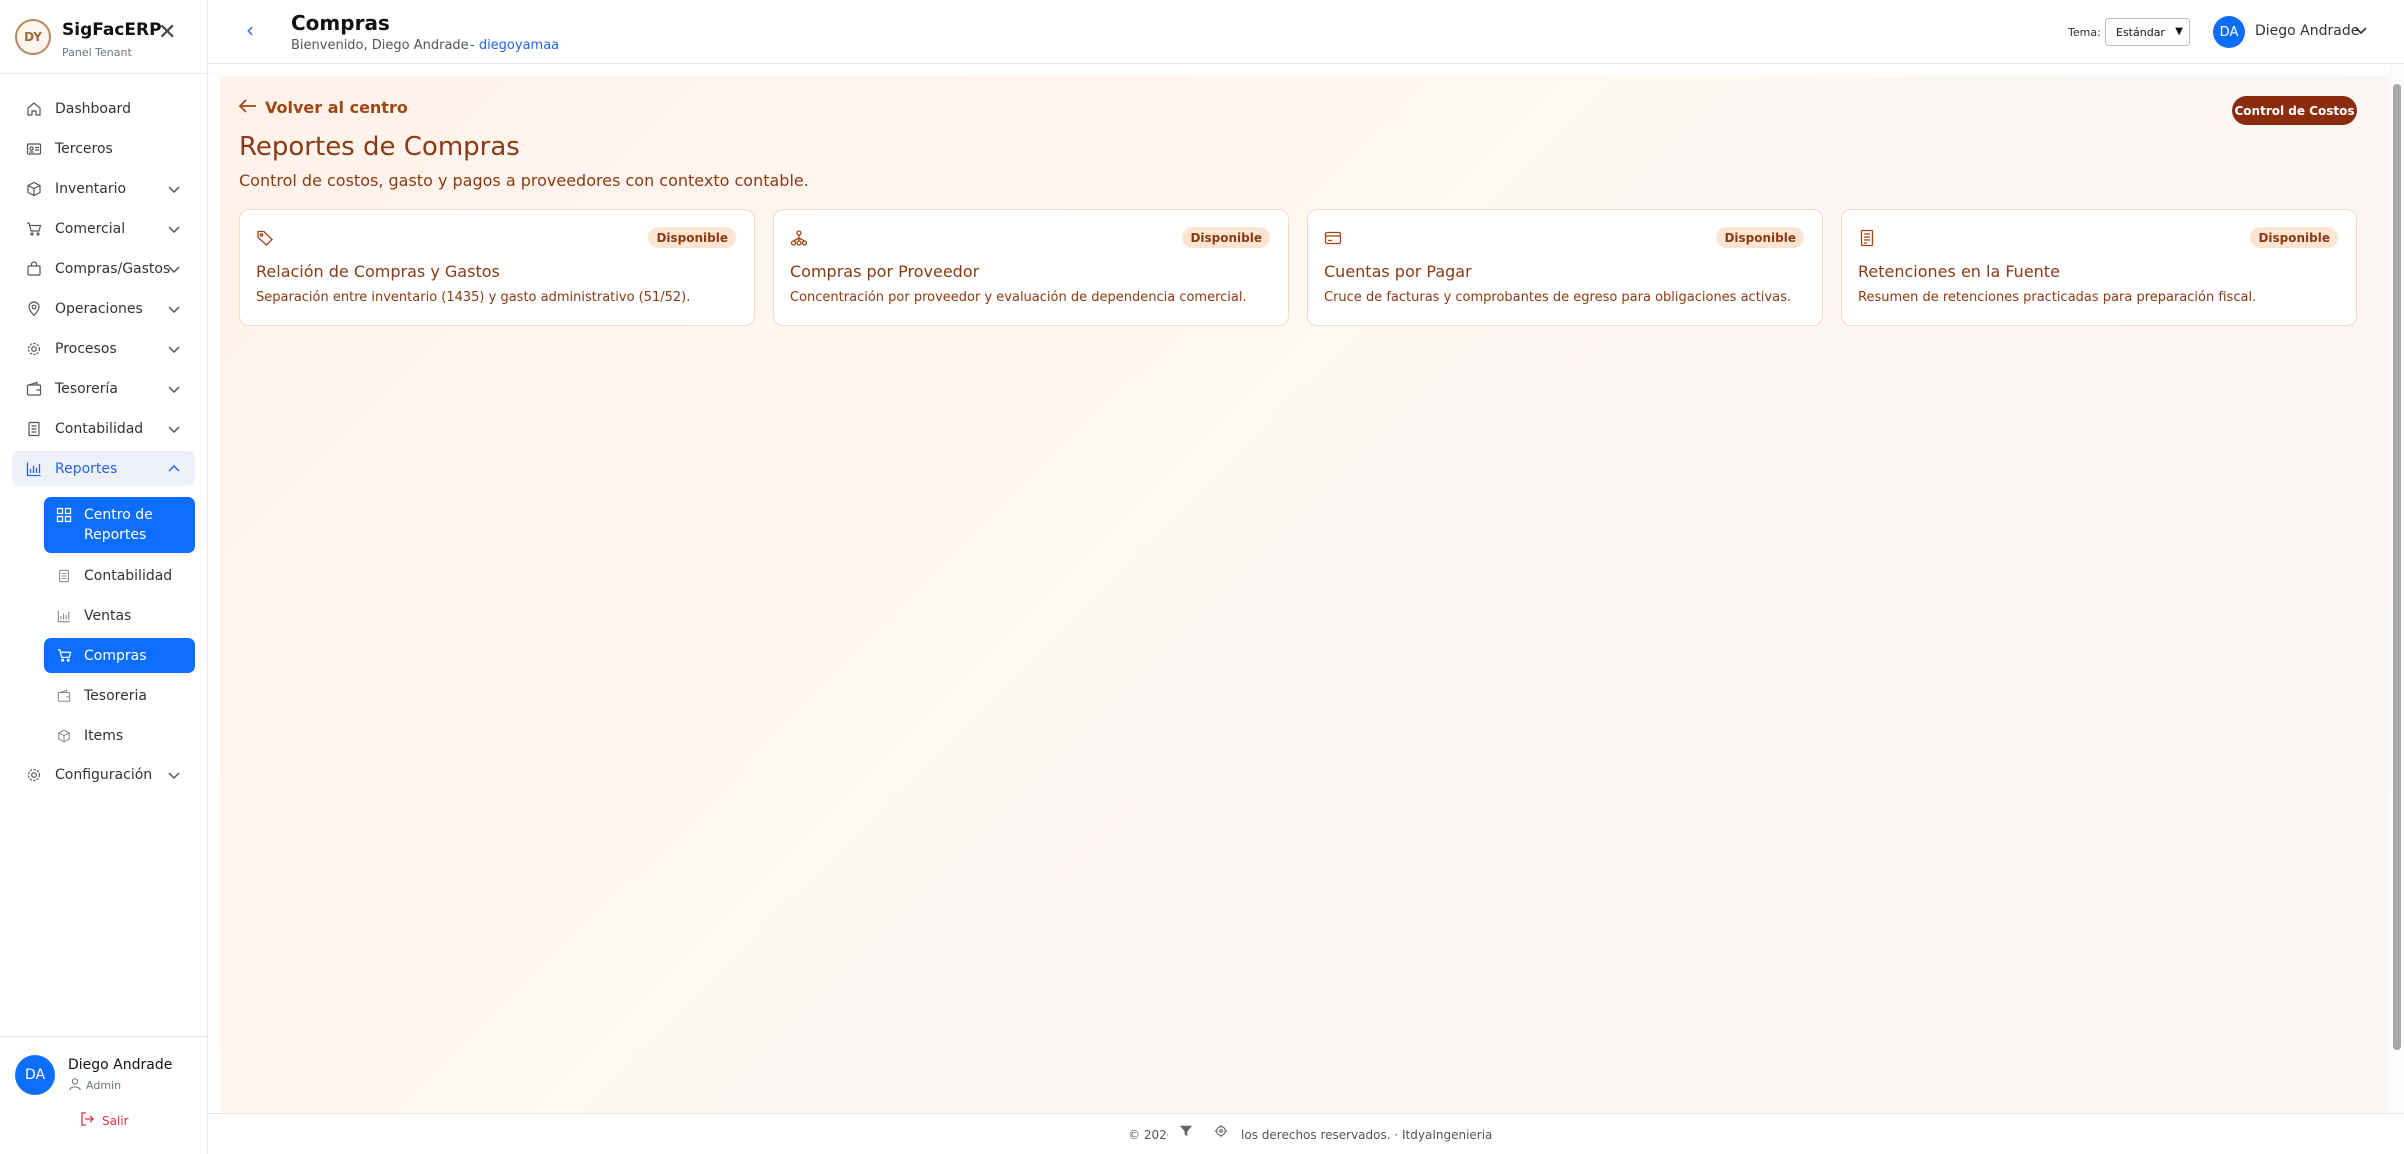  I want to click on target-icon, so click(1221, 1132).